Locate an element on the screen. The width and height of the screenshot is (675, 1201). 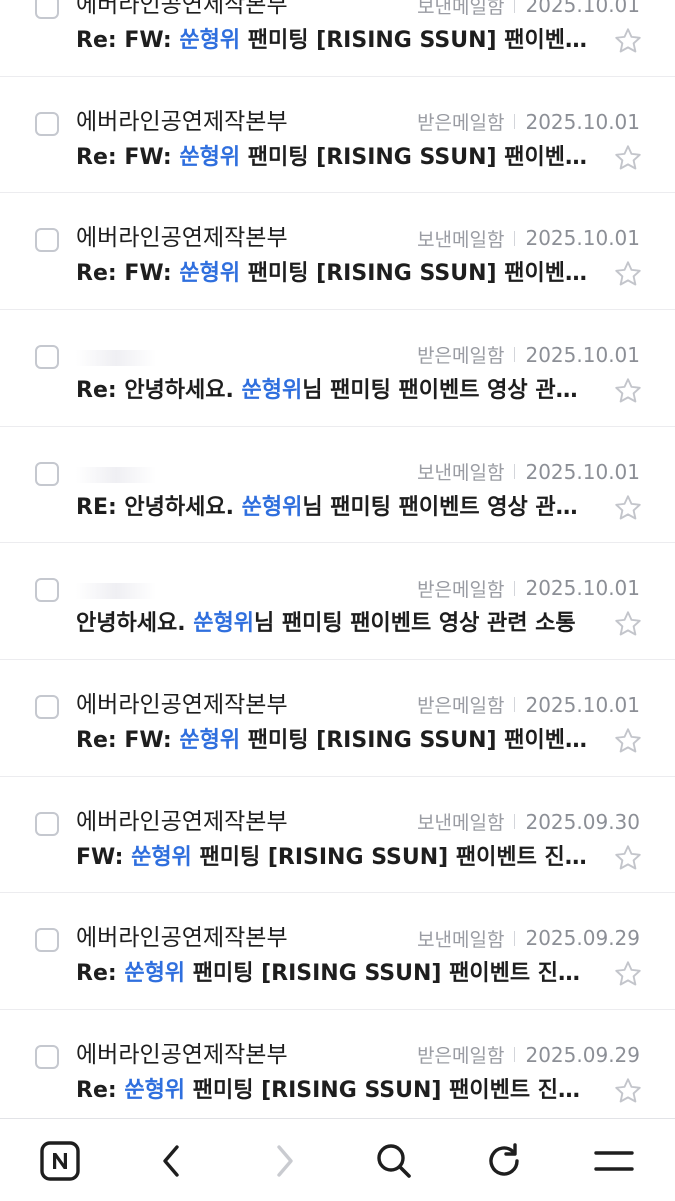
mail-subject: Re: 안녕하세요. 쑨형위님 팬미팅 팬이벤트 영상 관련 소통 is located at coordinates (336, 391).